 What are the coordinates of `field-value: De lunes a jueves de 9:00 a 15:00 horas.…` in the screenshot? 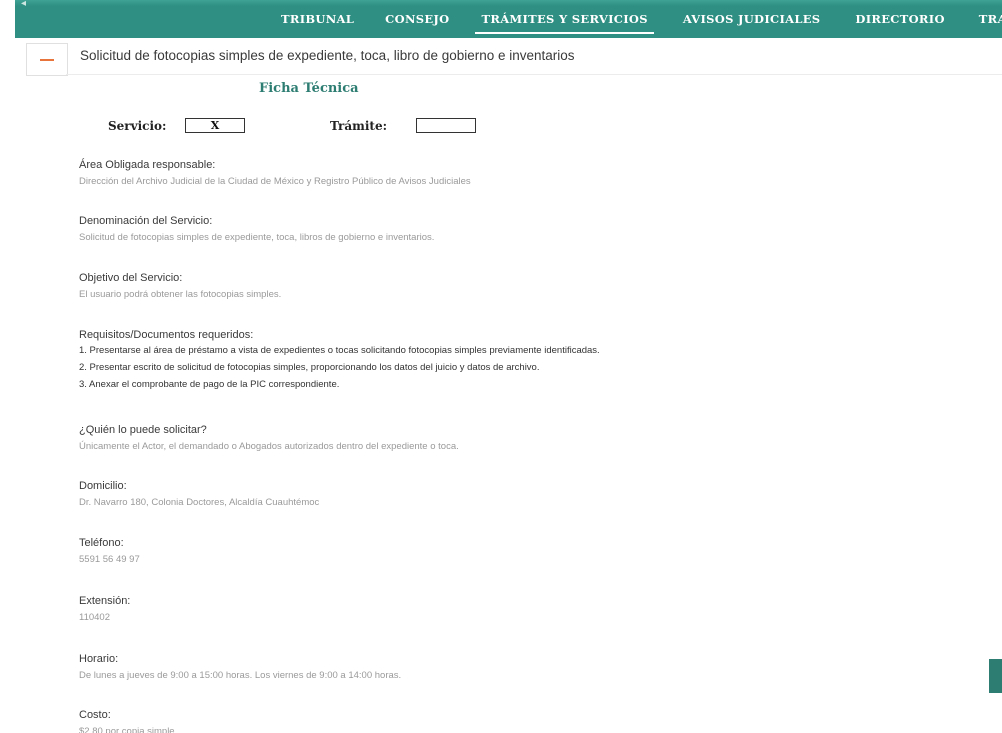 It's located at (240, 675).